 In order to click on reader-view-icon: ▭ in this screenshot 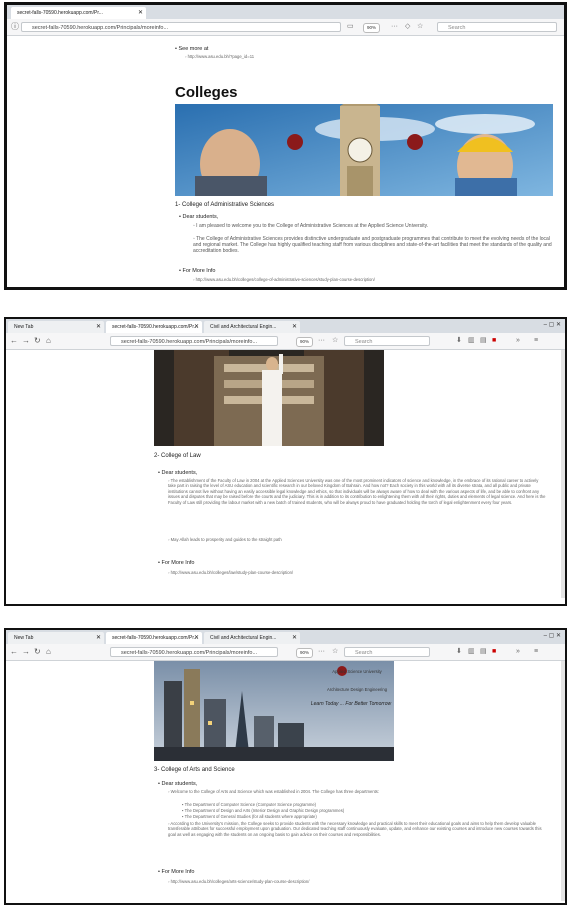, I will do `click(350, 27)`.